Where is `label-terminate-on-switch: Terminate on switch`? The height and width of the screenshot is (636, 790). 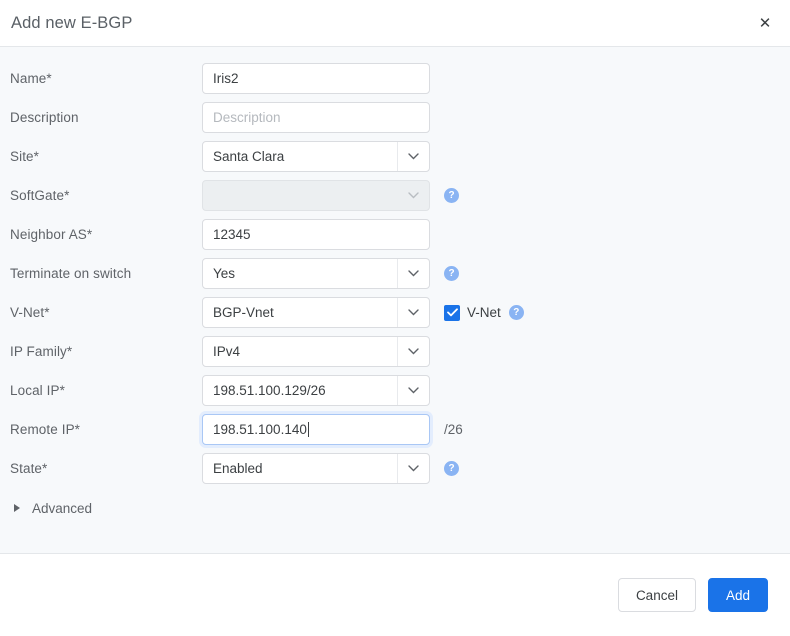
label-terminate-on-switch: Terminate on switch is located at coordinates (71, 273).